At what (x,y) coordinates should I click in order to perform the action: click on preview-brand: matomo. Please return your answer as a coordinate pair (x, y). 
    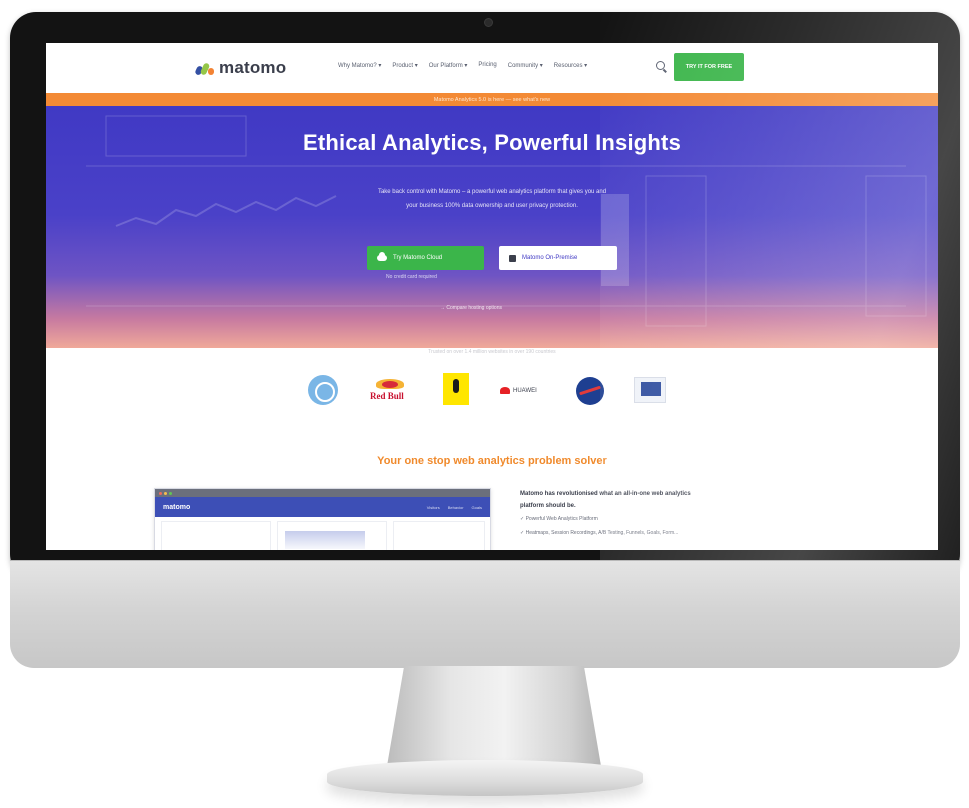
    Looking at the image, I should click on (177, 507).